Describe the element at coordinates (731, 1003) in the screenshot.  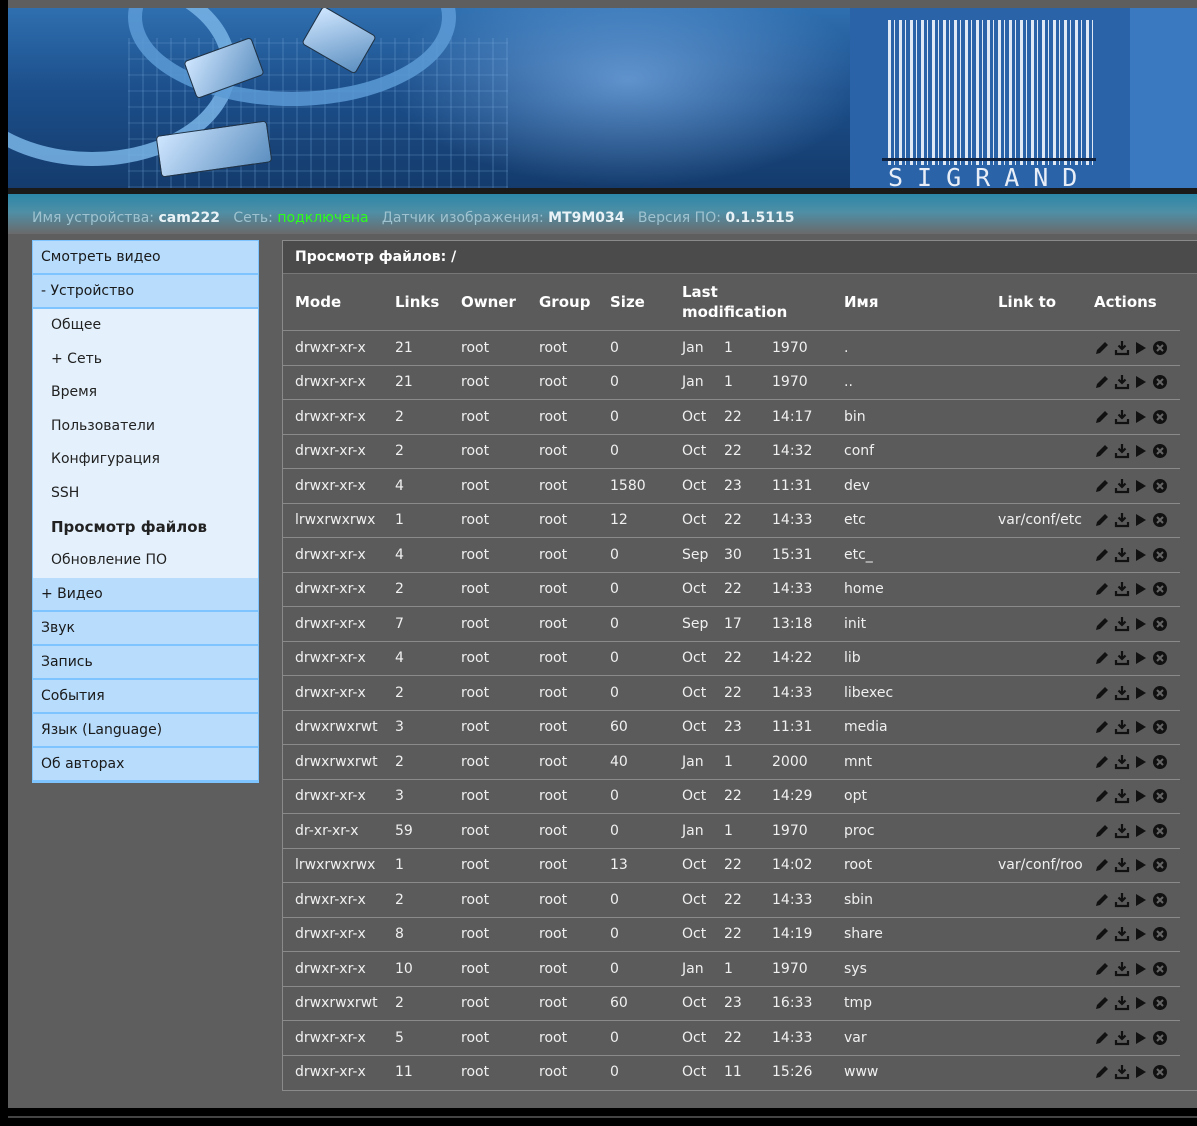
I see `table-row: drwxrwxrwt 2 root root 60 Oct 23 16:33 tmp` at that location.